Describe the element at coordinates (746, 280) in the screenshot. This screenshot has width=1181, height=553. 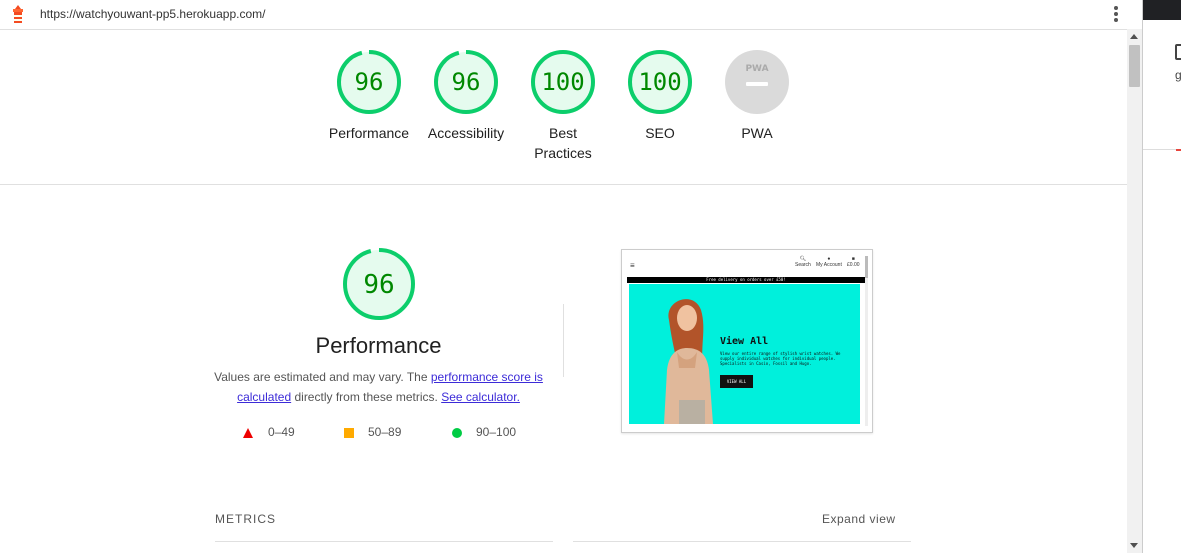
I see `thumb-banner: Free delivery on orders over £50!` at that location.